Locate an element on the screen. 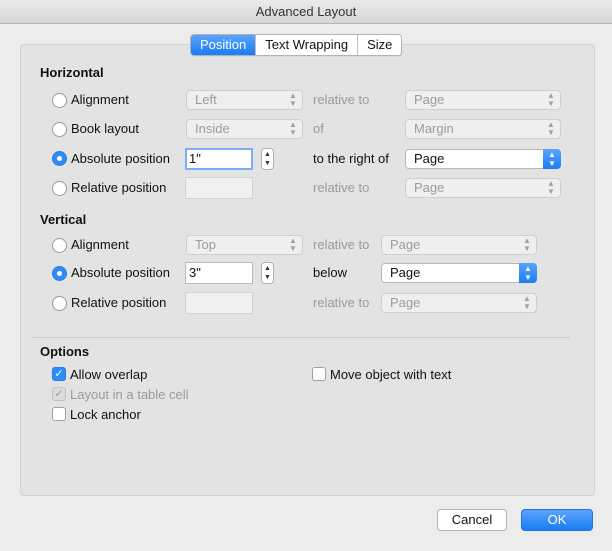 The image size is (612, 551). vertical-absolute-position-label: Absolute position is located at coordinates (121, 272).